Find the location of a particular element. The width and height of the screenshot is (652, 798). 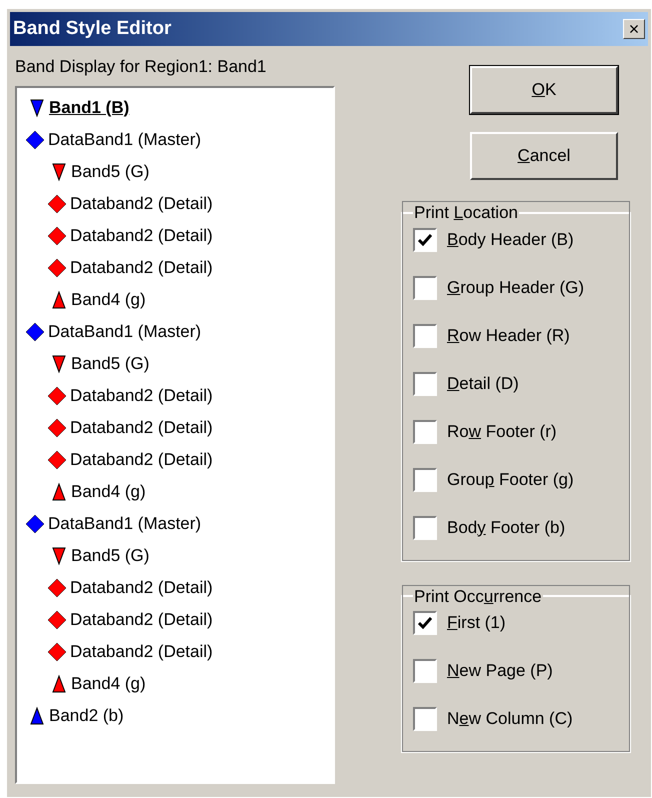

tree-item: Band1 (B) is located at coordinates (89, 107).